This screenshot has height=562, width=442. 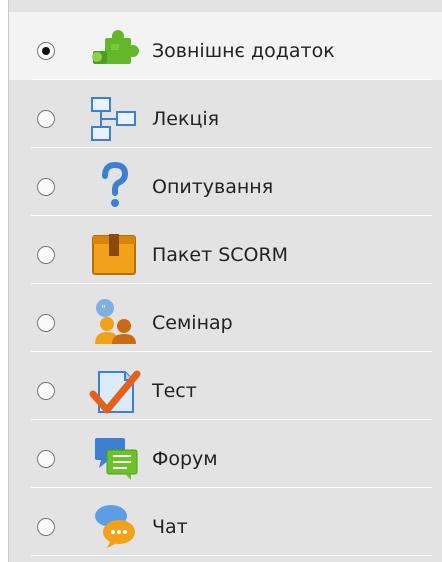 I want to click on activity-option-external-tool: Зовнішнє додаток, so click(x=225, y=46).